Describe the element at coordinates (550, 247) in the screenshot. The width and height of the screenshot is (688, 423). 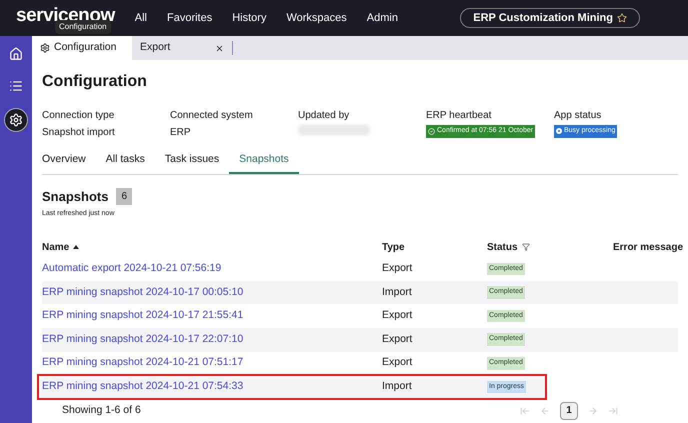
I see `column-header: Status` at that location.